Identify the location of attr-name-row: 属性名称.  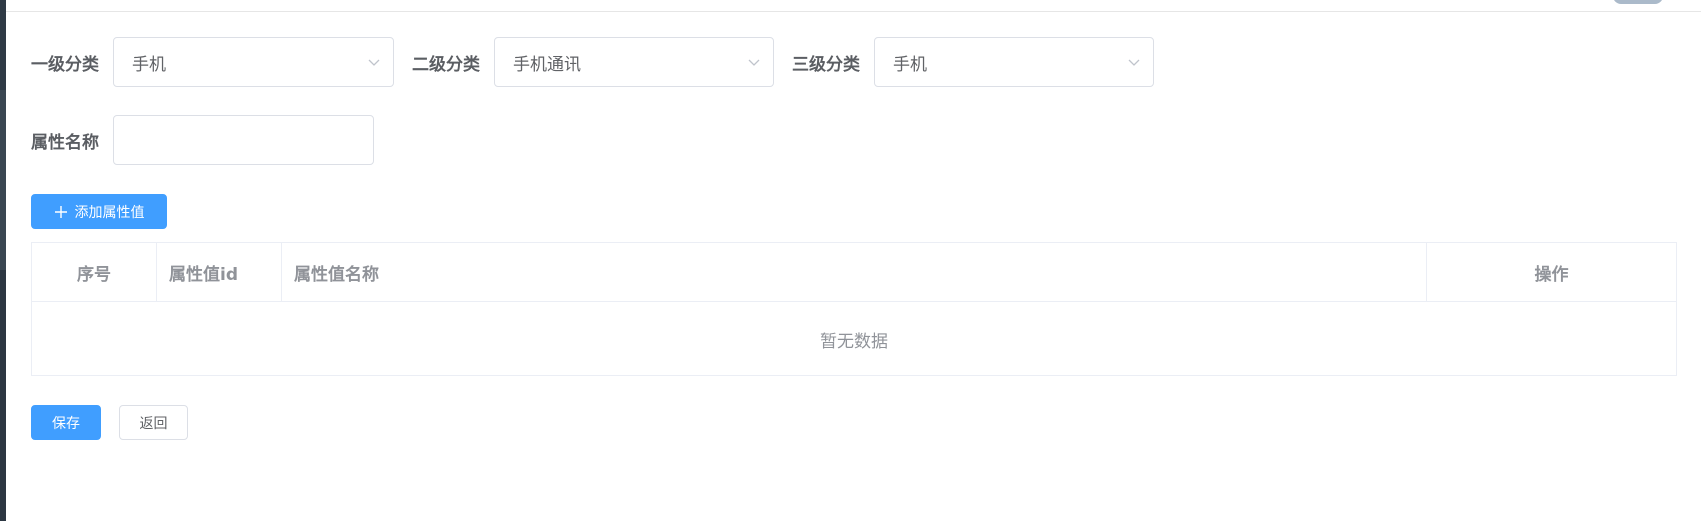
(202, 140).